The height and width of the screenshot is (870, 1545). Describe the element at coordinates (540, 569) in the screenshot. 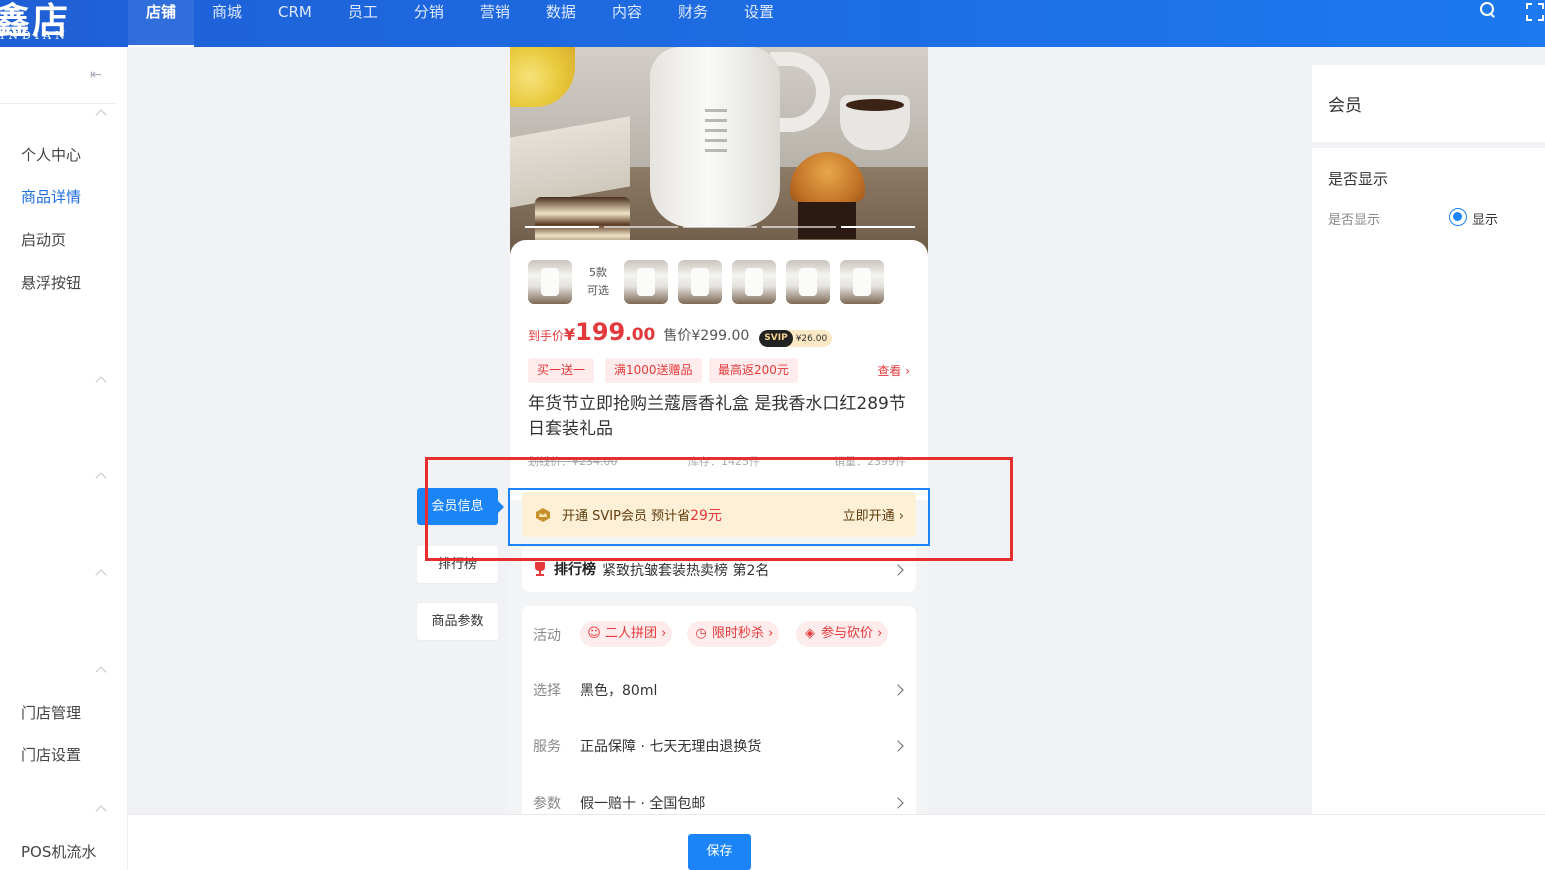

I see `trophy-icon` at that location.